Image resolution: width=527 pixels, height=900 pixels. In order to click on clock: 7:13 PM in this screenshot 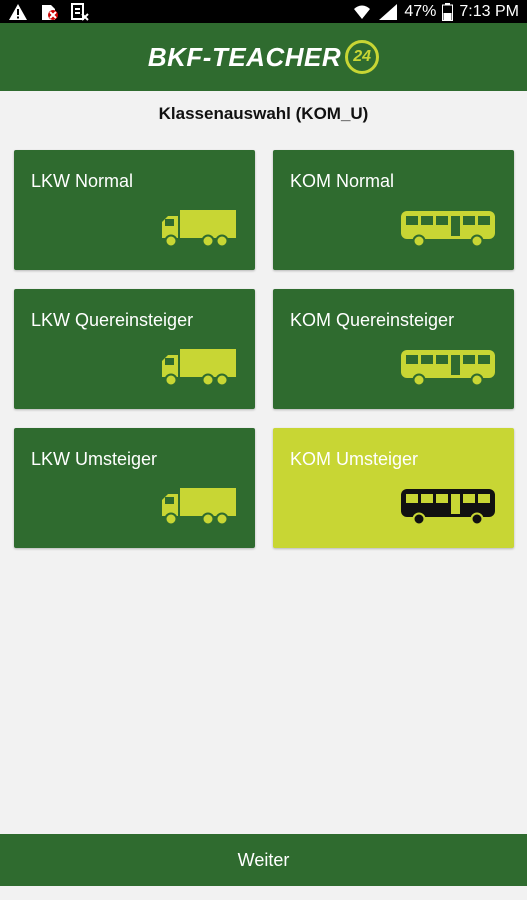, I will do `click(489, 11)`.